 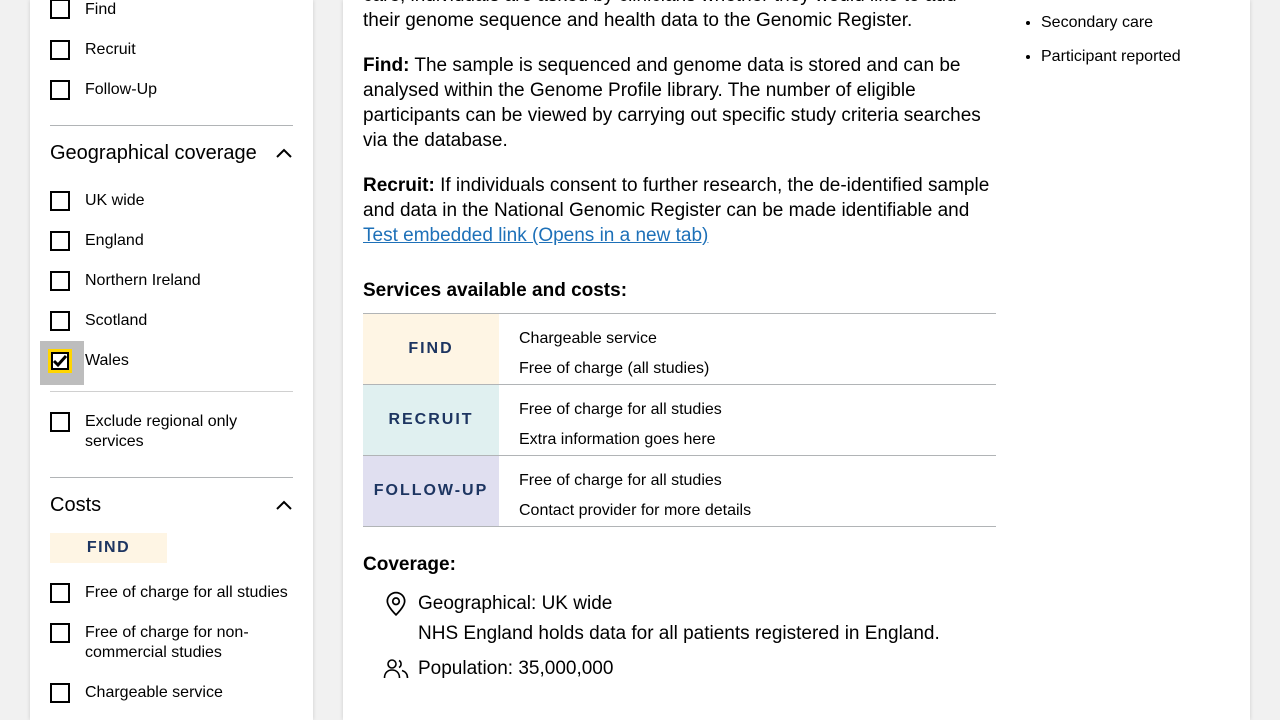 What do you see at coordinates (121, 89) in the screenshot?
I see `checkbox-label: Follow-Up` at bounding box center [121, 89].